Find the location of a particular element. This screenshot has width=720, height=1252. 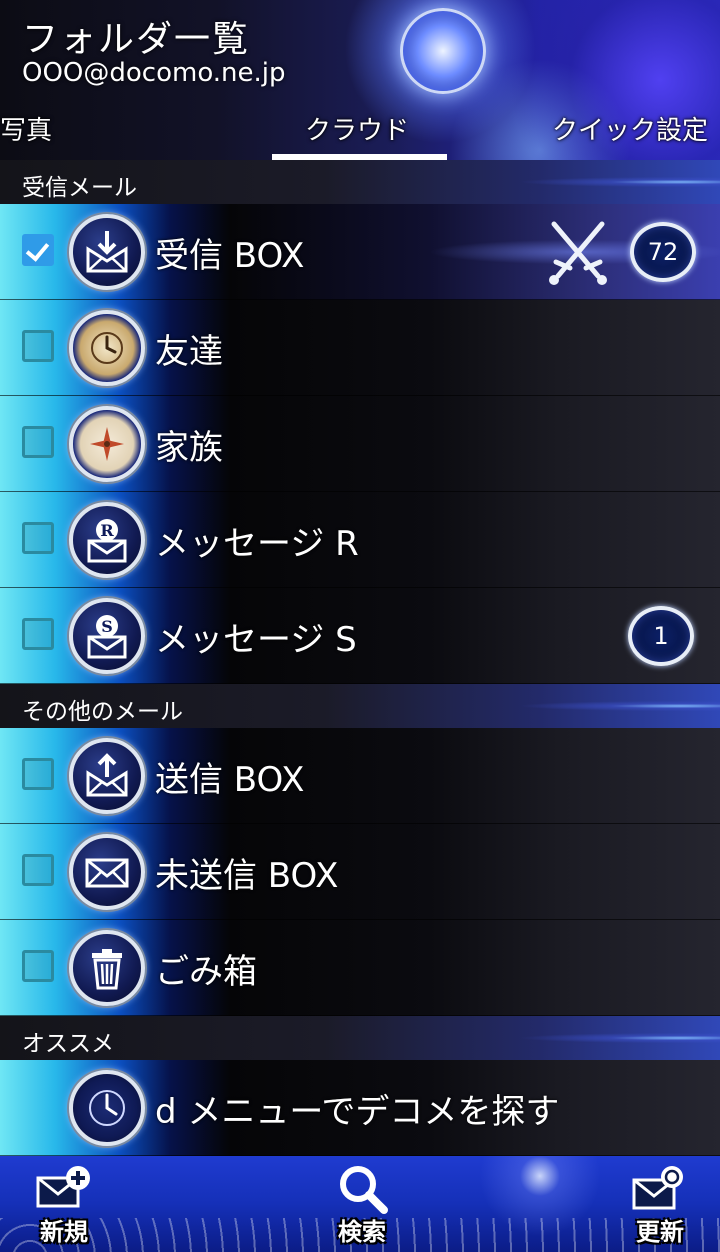

tab-quick-settings: クイック設定 is located at coordinates (630, 128).